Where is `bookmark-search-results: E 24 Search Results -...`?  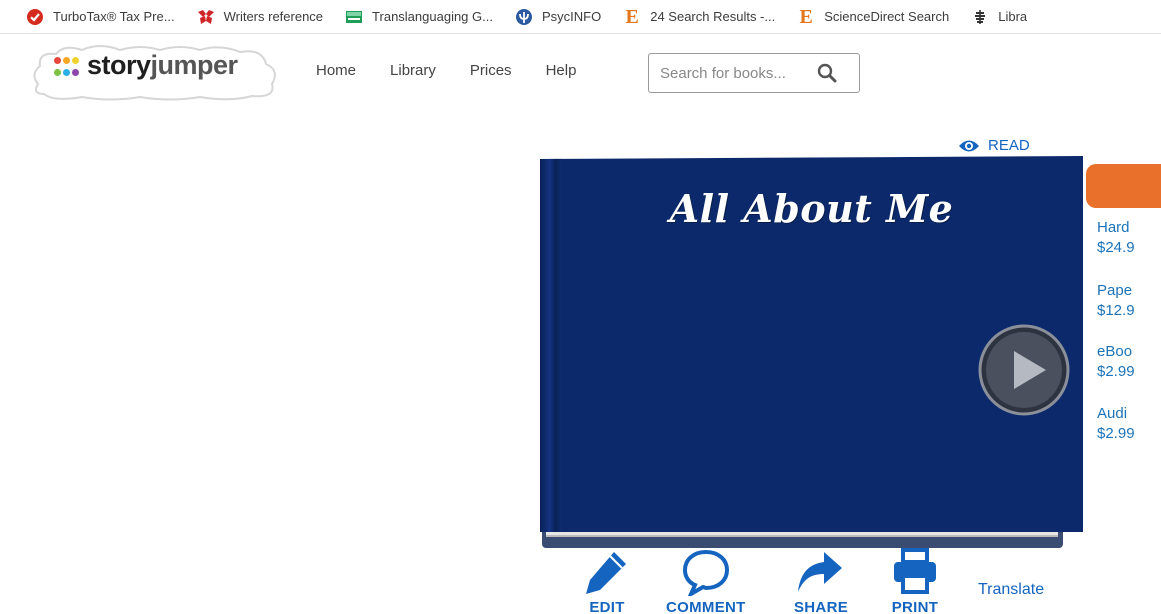
bookmark-search-results: E 24 Search Results -... is located at coordinates (699, 16).